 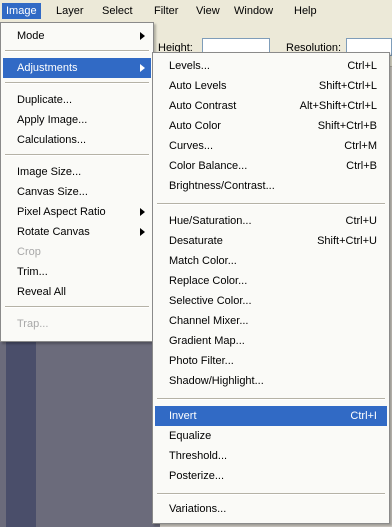 I want to click on menu-filter: Filter, so click(x=166, y=11).